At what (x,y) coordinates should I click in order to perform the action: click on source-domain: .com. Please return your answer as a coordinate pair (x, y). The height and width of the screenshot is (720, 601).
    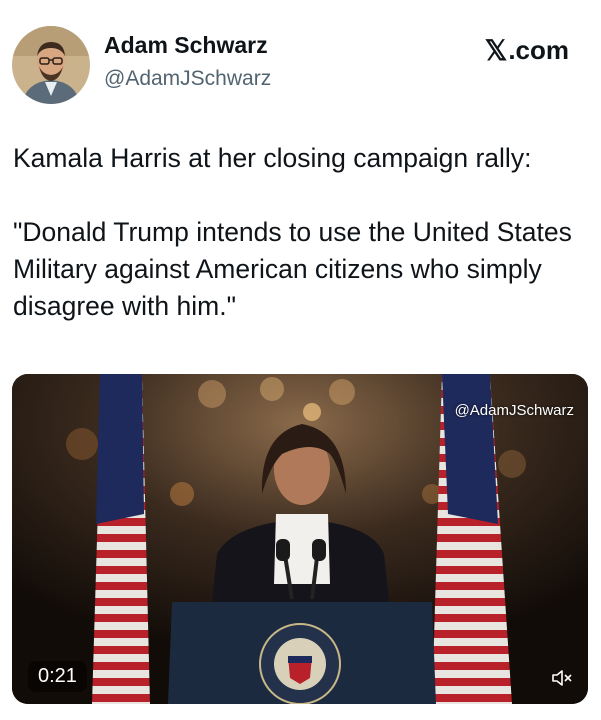
    Looking at the image, I should click on (538, 50).